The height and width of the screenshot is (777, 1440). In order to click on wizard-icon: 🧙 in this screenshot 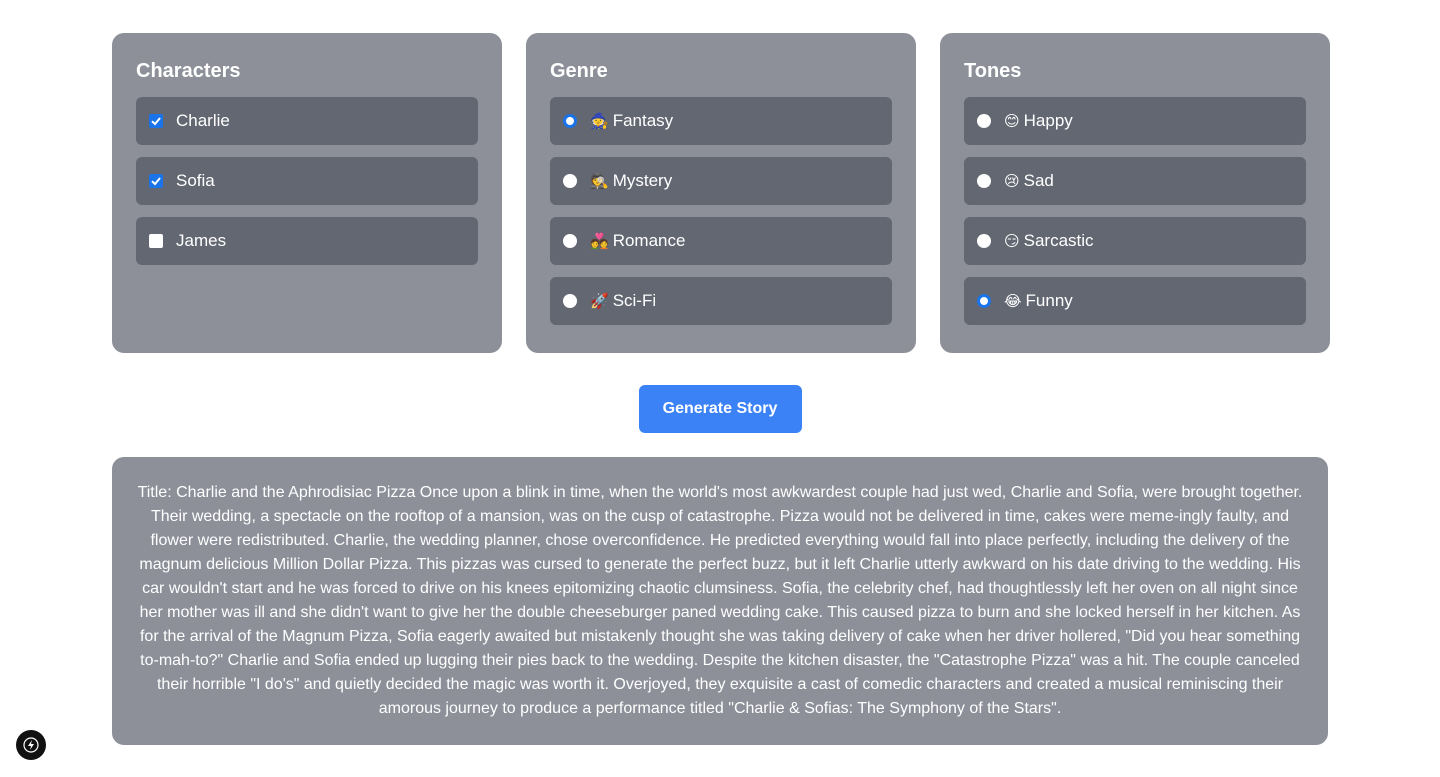, I will do `click(599, 121)`.